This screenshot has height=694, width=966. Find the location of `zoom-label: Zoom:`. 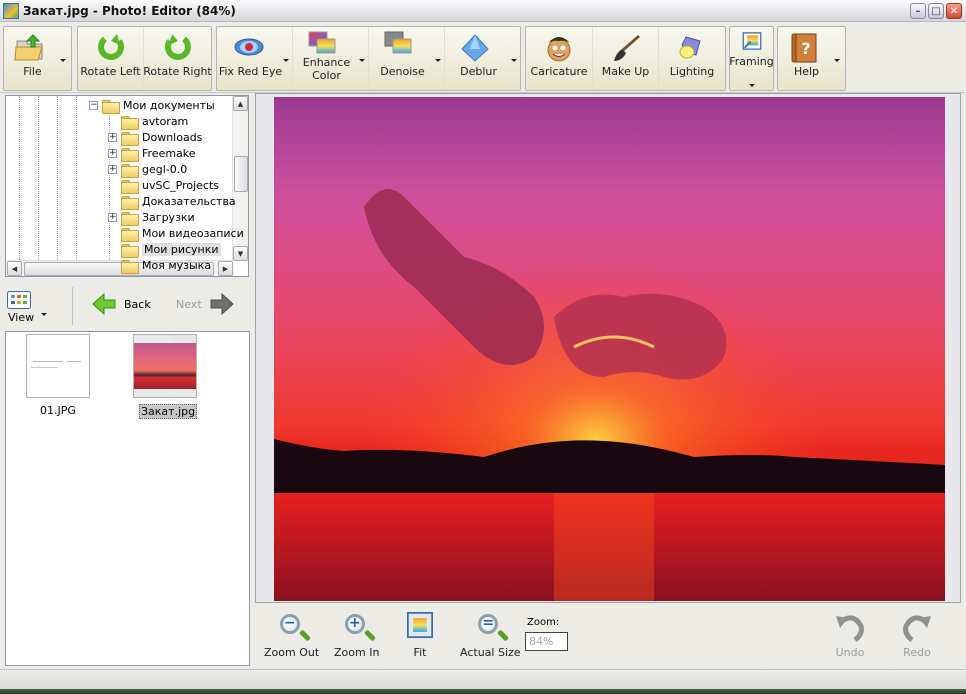

zoom-label: Zoom: is located at coordinates (543, 622).